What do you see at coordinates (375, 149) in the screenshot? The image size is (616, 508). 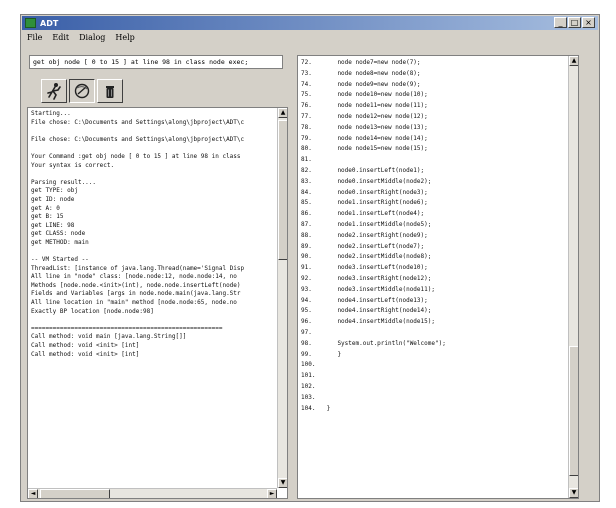 I see `code-text: node node15=new node(15);` at bounding box center [375, 149].